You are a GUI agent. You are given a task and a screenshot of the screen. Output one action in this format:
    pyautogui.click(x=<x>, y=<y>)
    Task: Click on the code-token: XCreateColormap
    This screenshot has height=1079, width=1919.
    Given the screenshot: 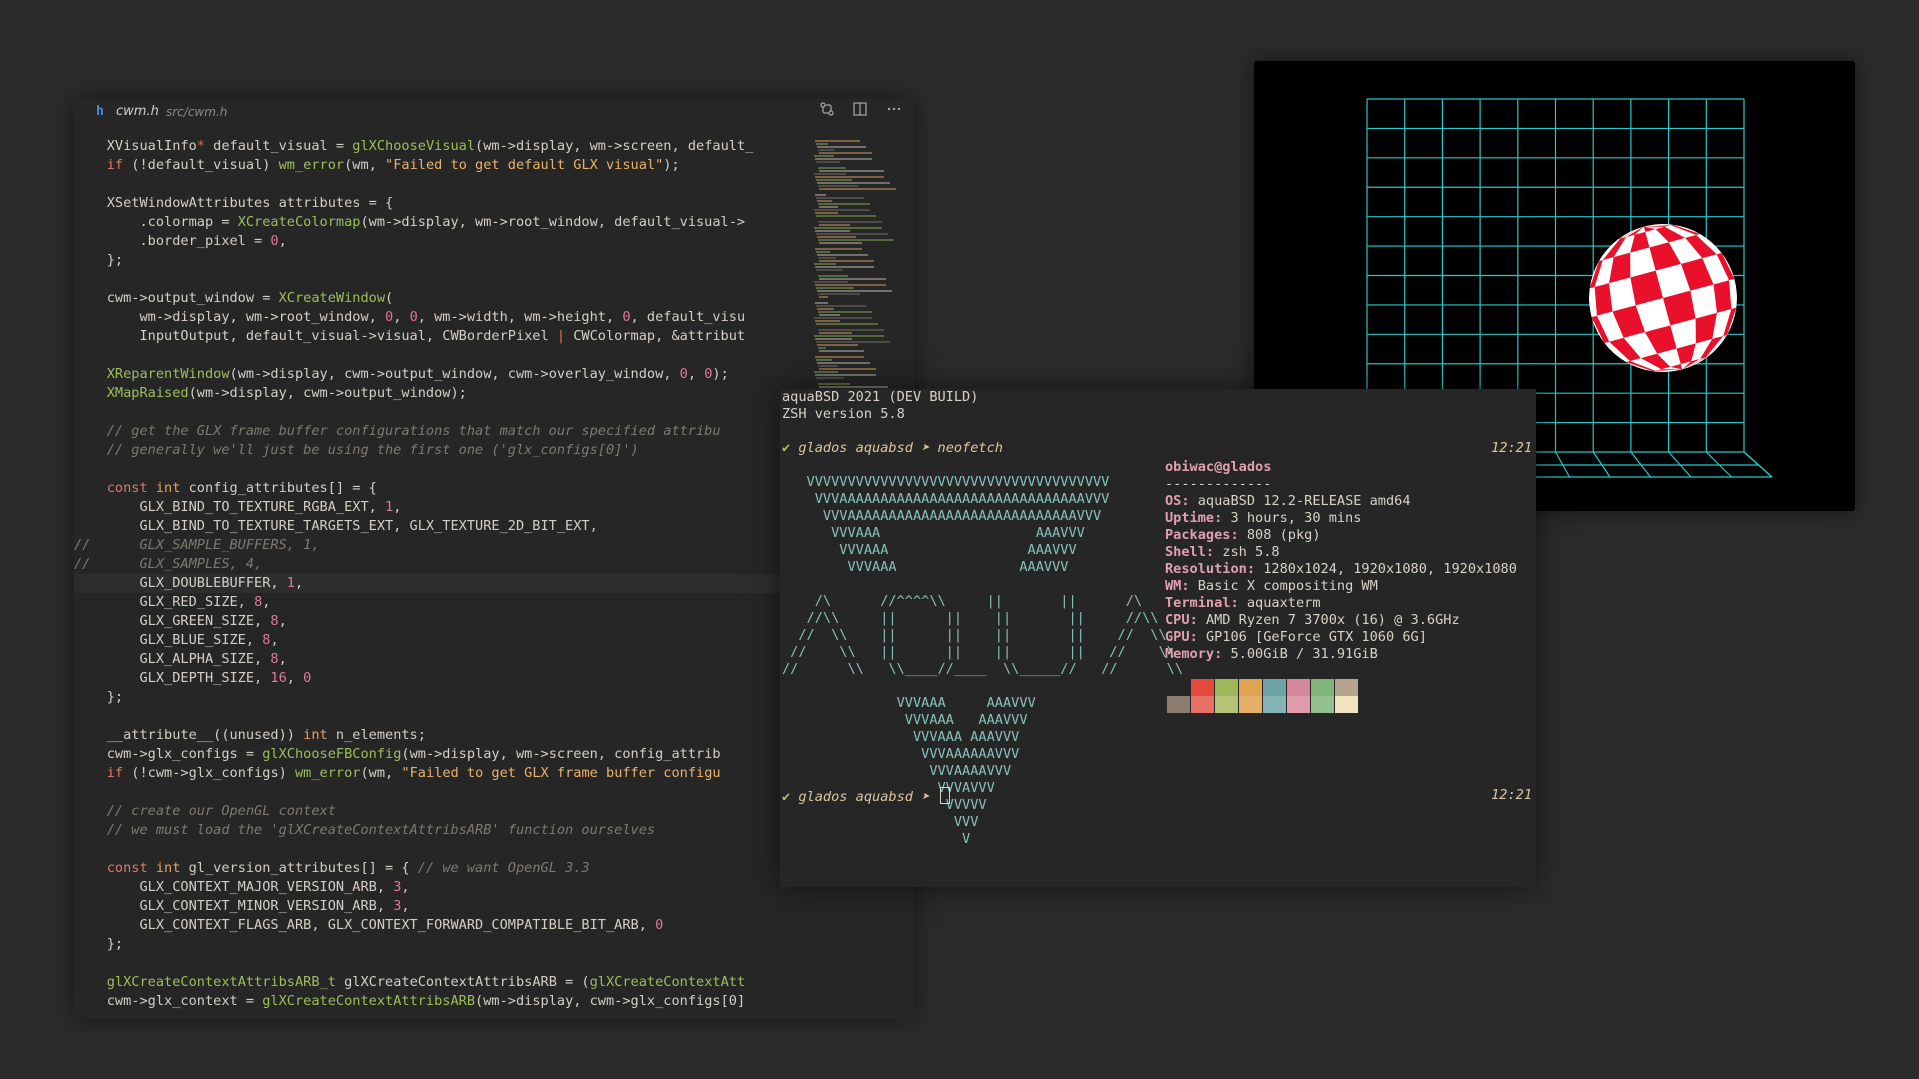 What is the action you would take?
    pyautogui.click(x=299, y=222)
    